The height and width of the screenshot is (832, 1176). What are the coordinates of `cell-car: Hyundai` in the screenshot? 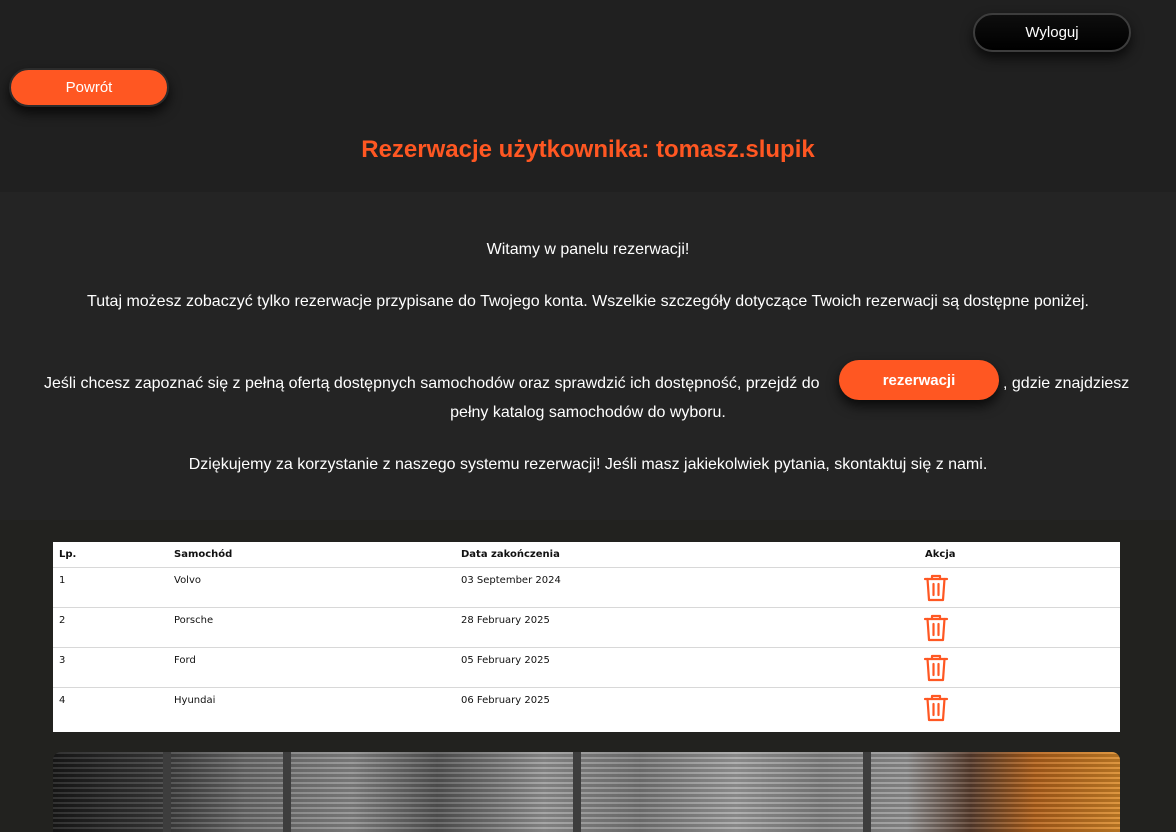 It's located at (195, 700).